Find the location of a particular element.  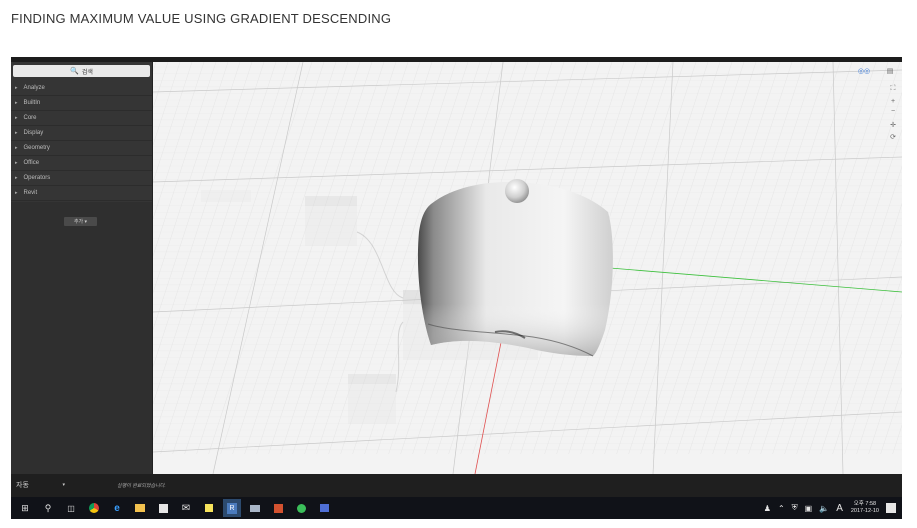

run-mode-dropdown: 자동 ▾ is located at coordinates (40, 485).